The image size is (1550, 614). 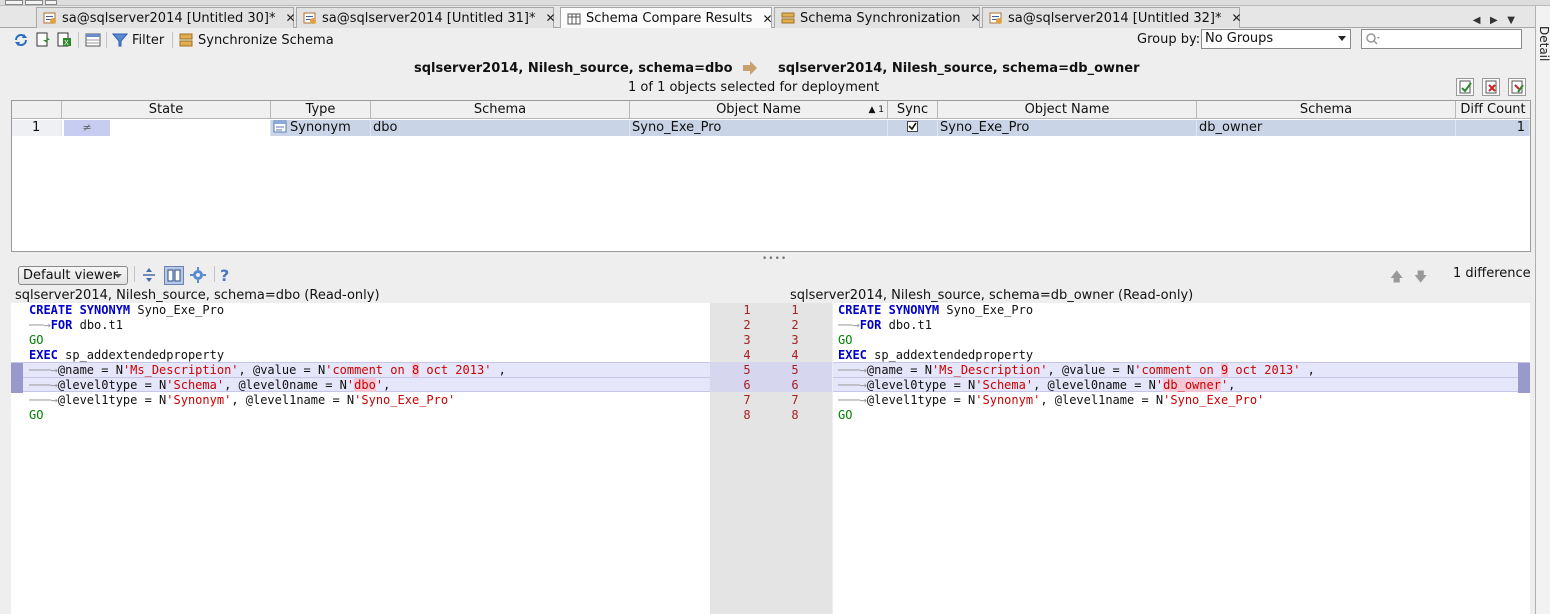 What do you see at coordinates (1542, 310) in the screenshot?
I see `detail-side-panel: Detail` at bounding box center [1542, 310].